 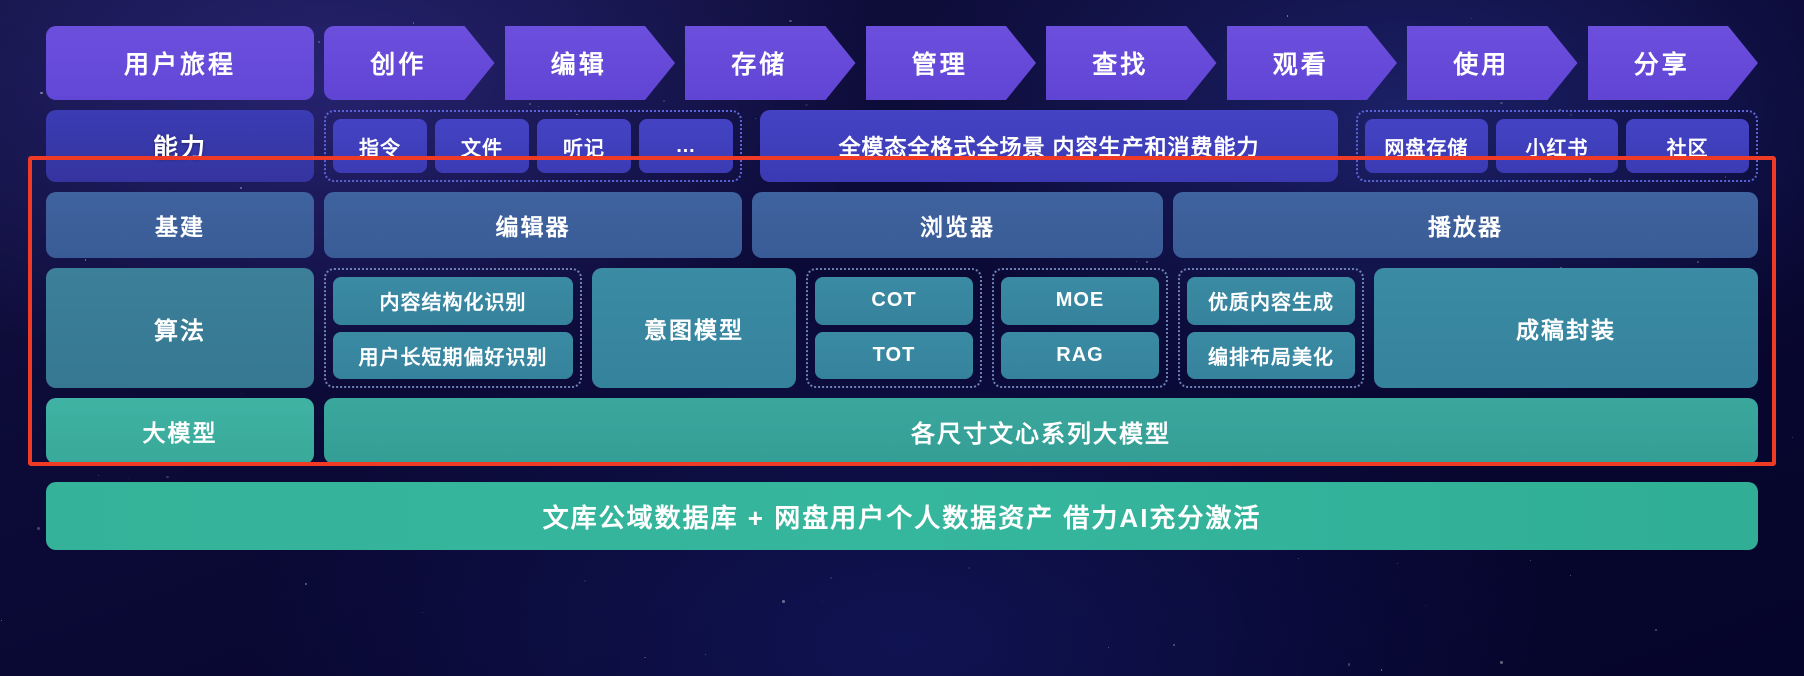 What do you see at coordinates (180, 431) in the screenshot?
I see `model-row-label: 大模型` at bounding box center [180, 431].